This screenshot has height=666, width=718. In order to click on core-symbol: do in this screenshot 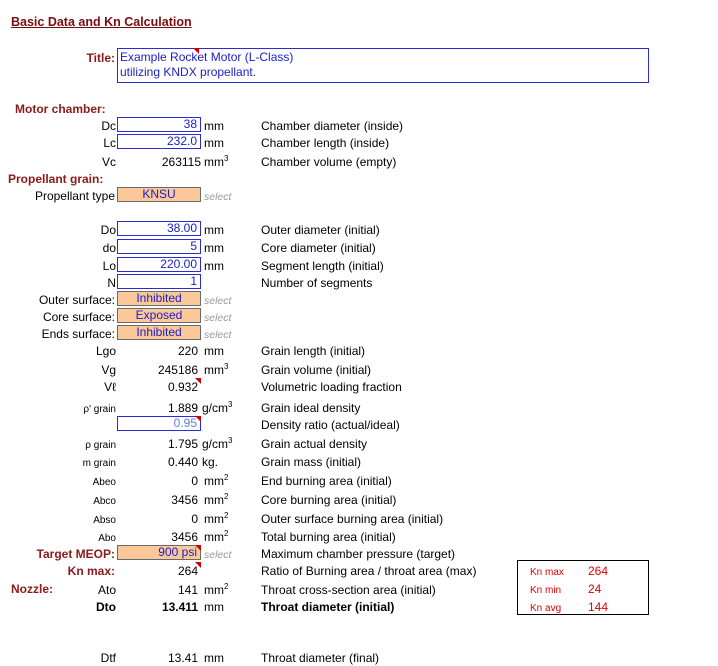, I will do `click(109, 248)`.